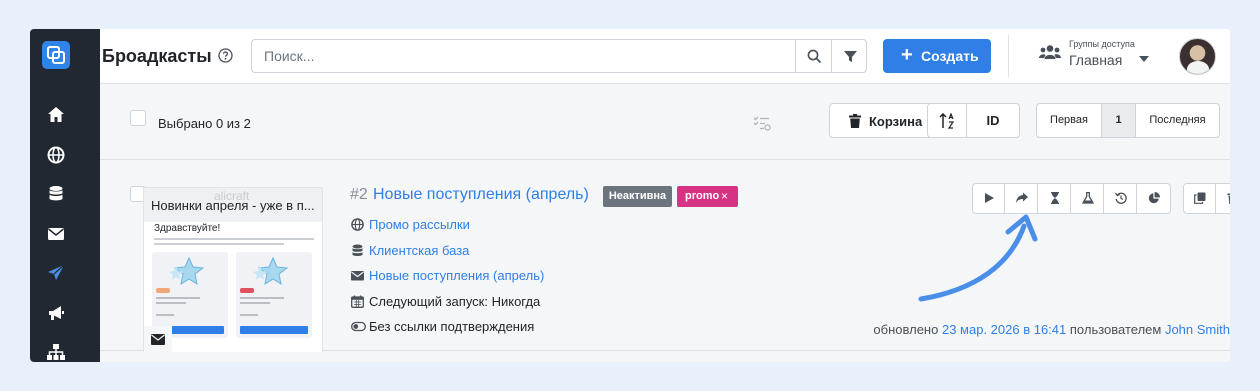 The width and height of the screenshot is (1260, 391). Describe the element at coordinates (56, 273) in the screenshot. I see `paper-plane-icon` at that location.